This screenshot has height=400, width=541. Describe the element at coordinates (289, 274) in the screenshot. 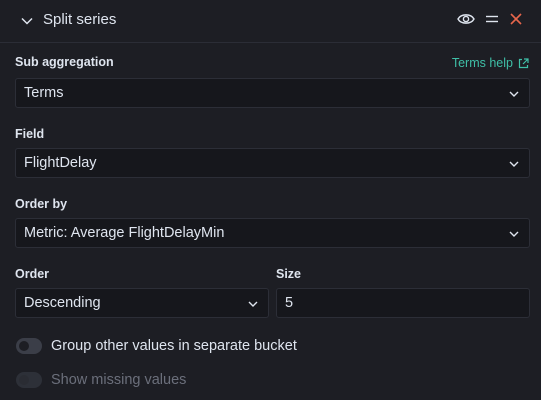

I see `size-label: Size` at that location.